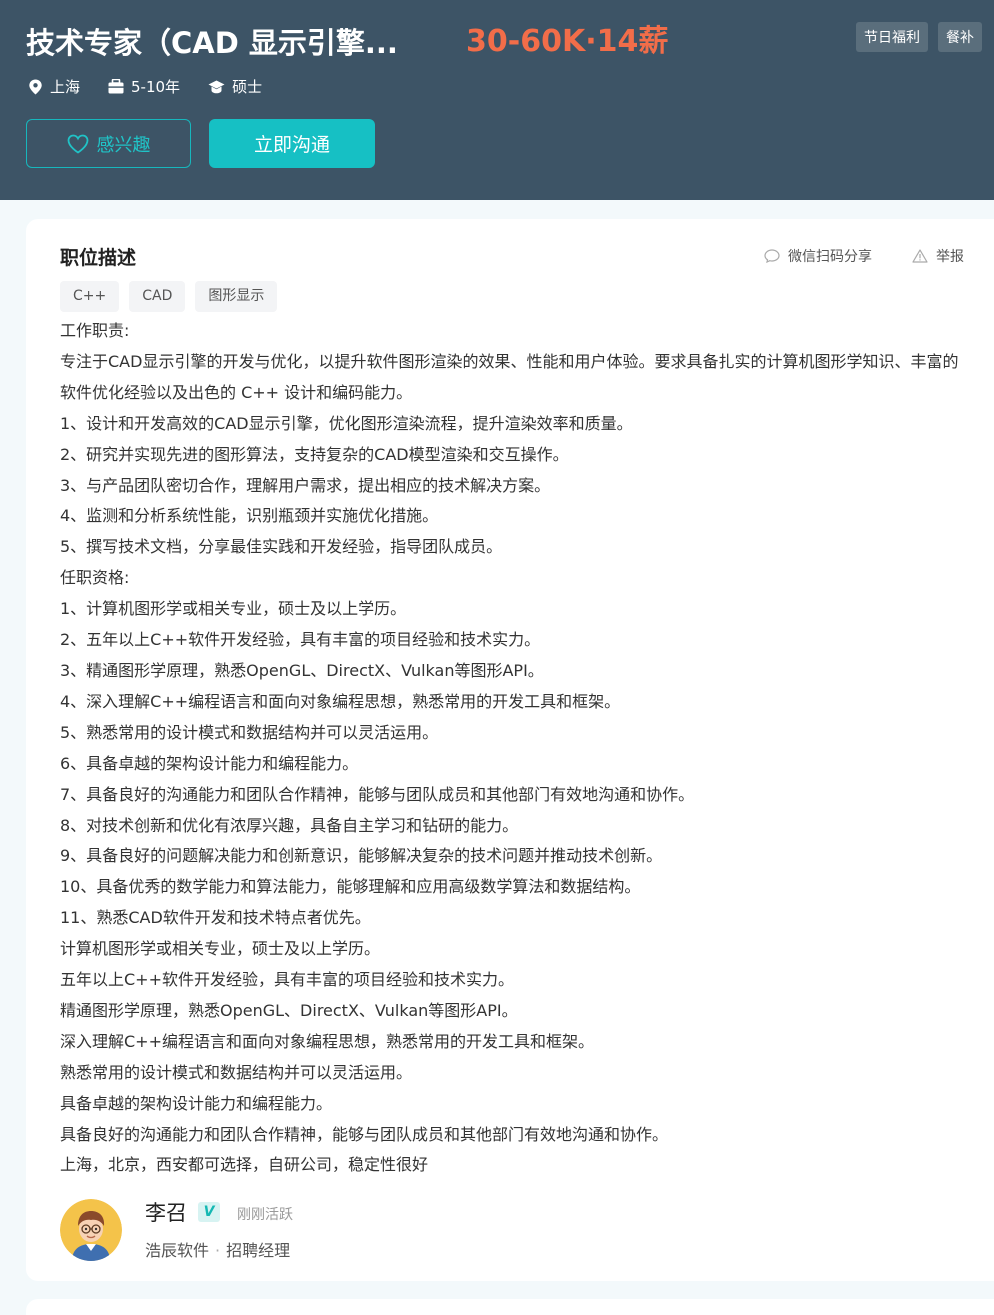 The width and height of the screenshot is (994, 1315). I want to click on degree: 硕士, so click(235, 86).